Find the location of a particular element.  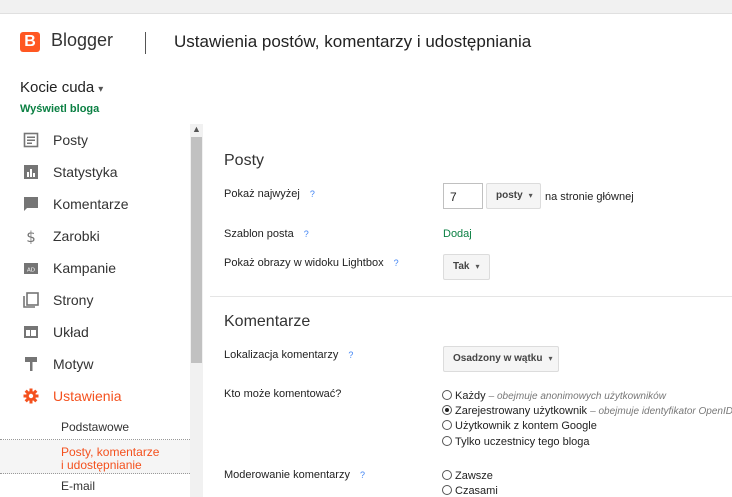

sidebar-item-pages: Strony is located at coordinates (95, 300).